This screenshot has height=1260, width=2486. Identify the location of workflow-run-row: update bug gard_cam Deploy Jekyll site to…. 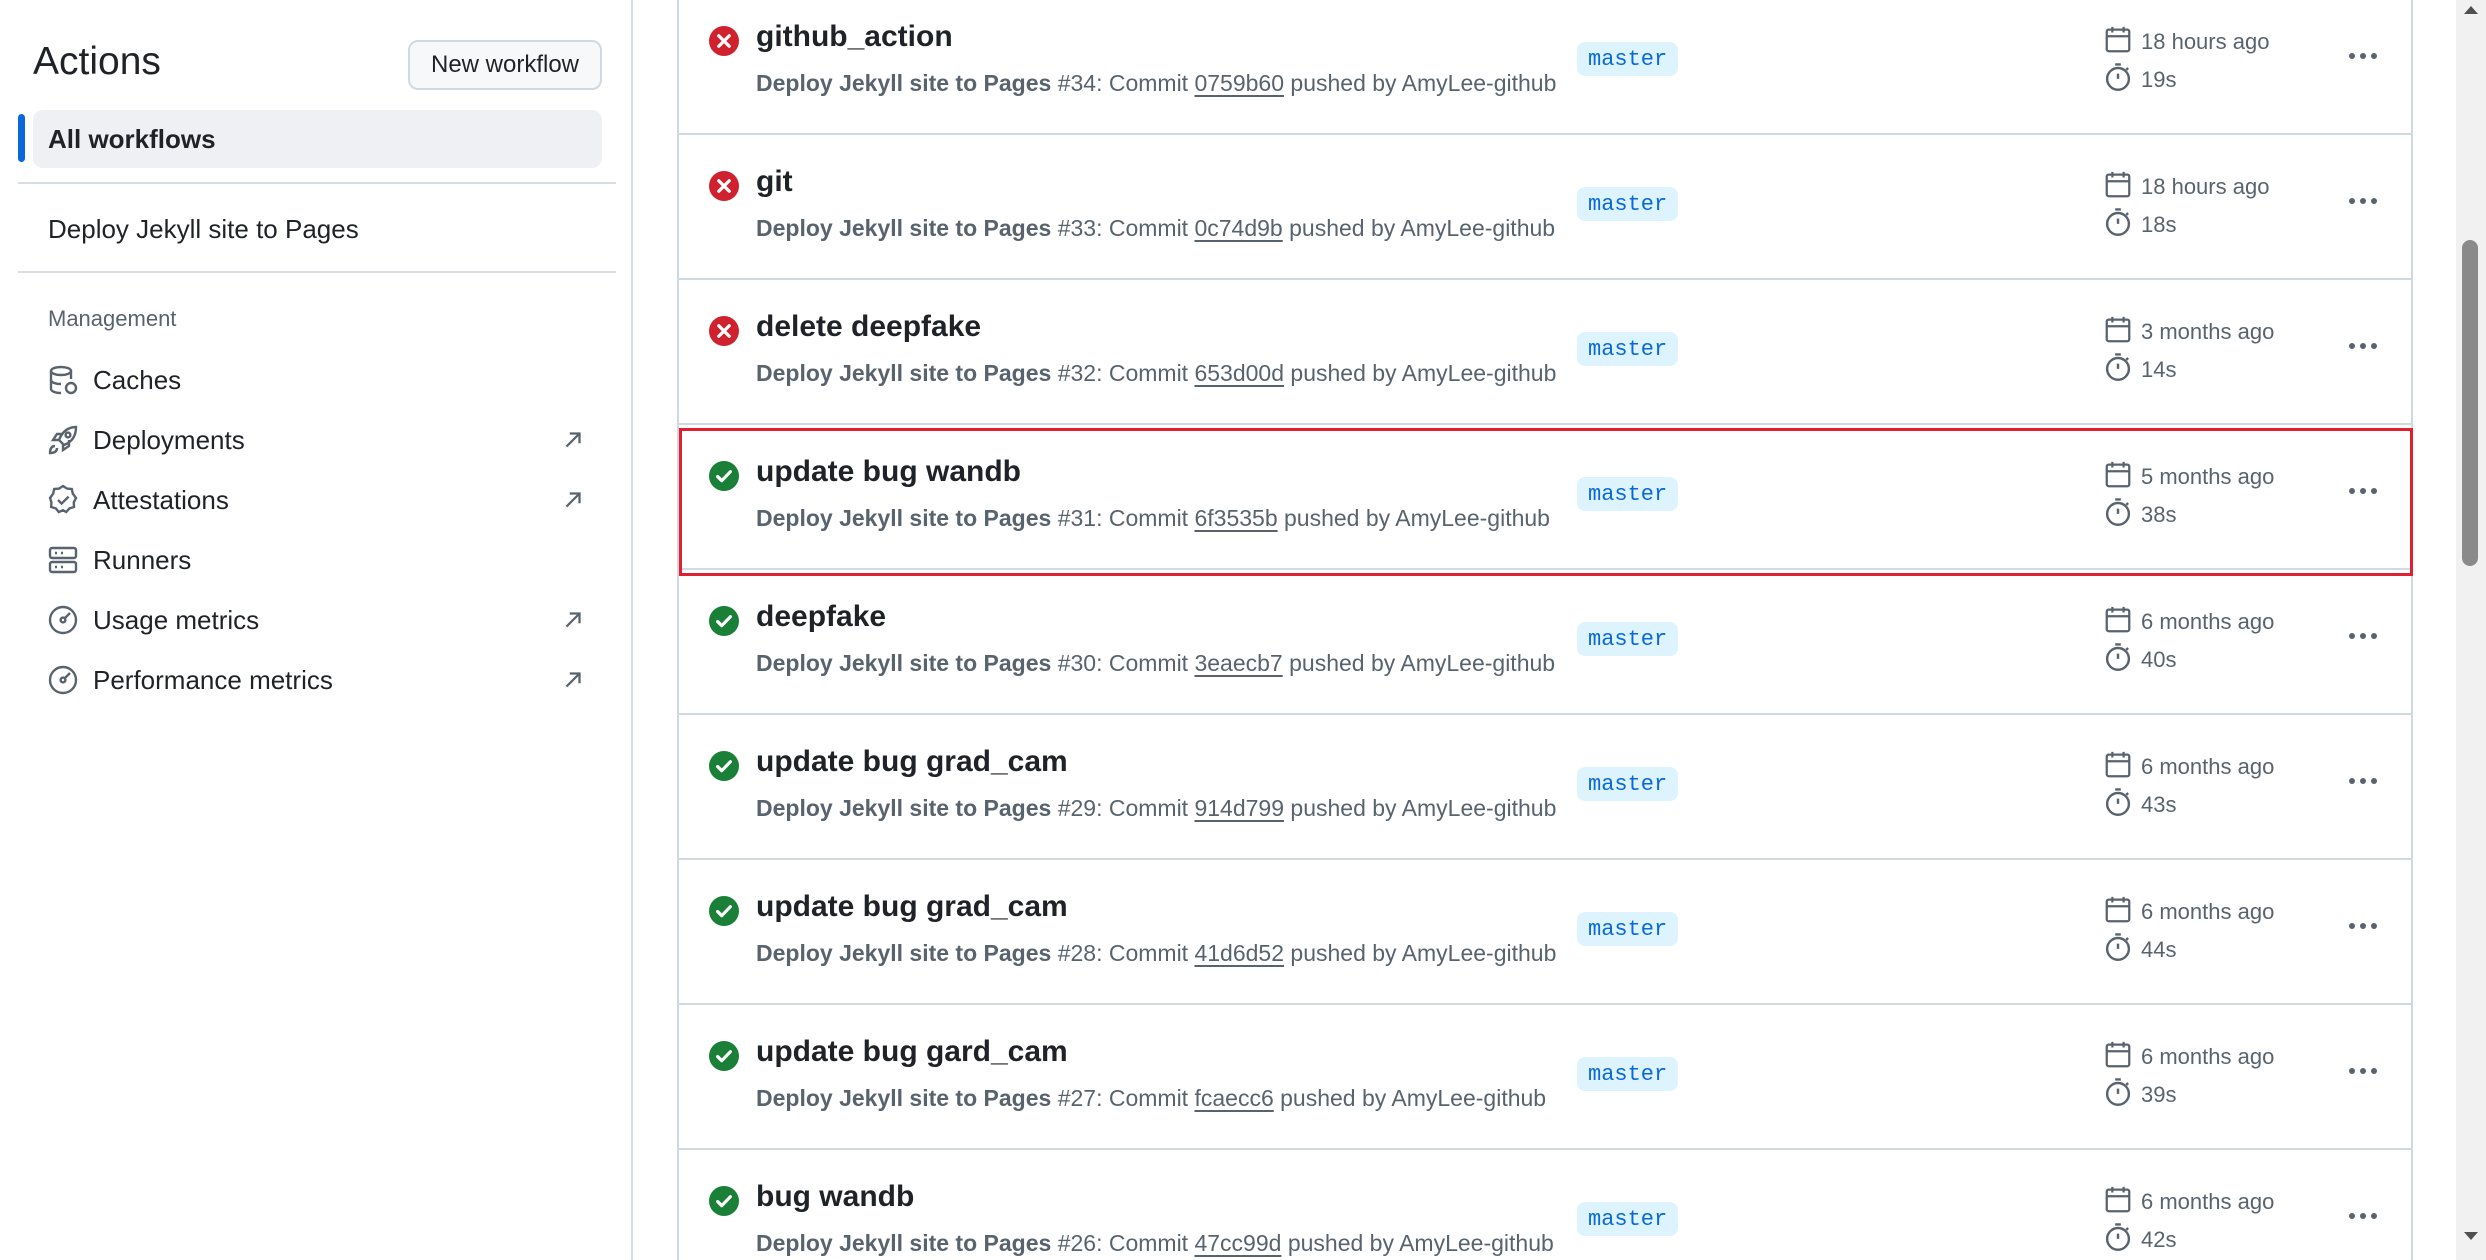
(1545, 1077).